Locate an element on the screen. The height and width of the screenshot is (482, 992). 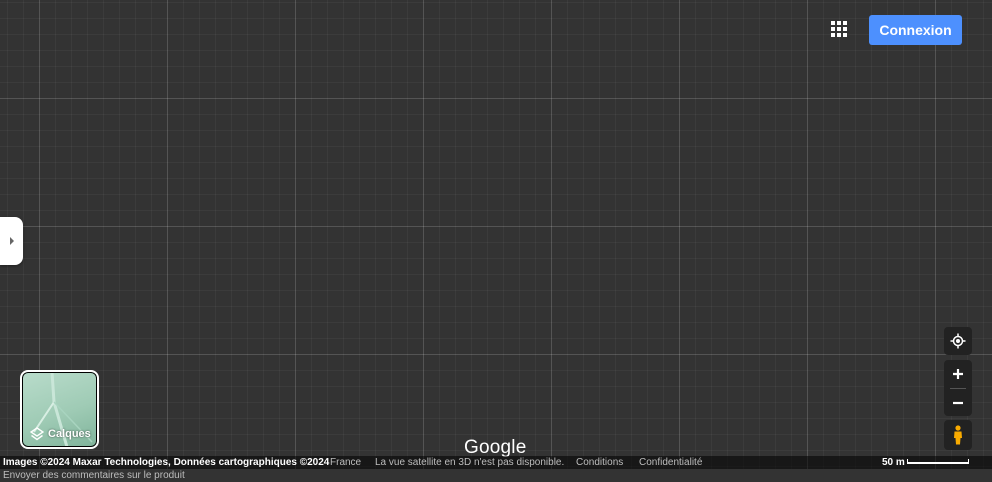
layers-button: Calques is located at coordinates (59, 409).